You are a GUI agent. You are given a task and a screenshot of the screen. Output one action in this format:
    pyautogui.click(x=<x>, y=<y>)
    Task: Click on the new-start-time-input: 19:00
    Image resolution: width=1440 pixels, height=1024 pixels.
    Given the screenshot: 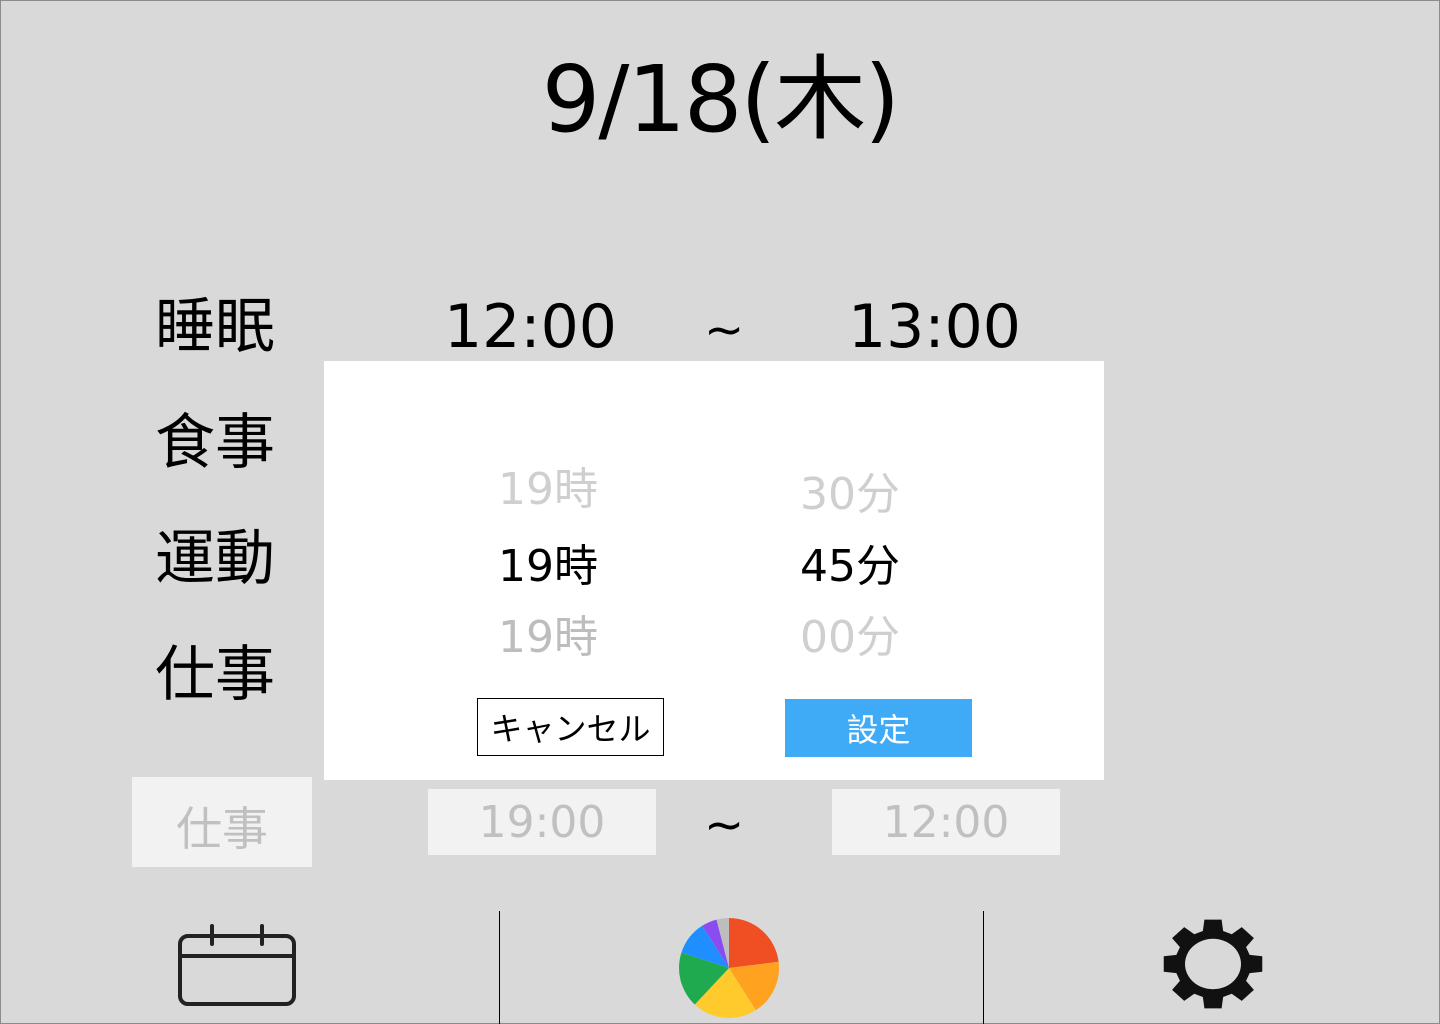 What is the action you would take?
    pyautogui.click(x=542, y=822)
    